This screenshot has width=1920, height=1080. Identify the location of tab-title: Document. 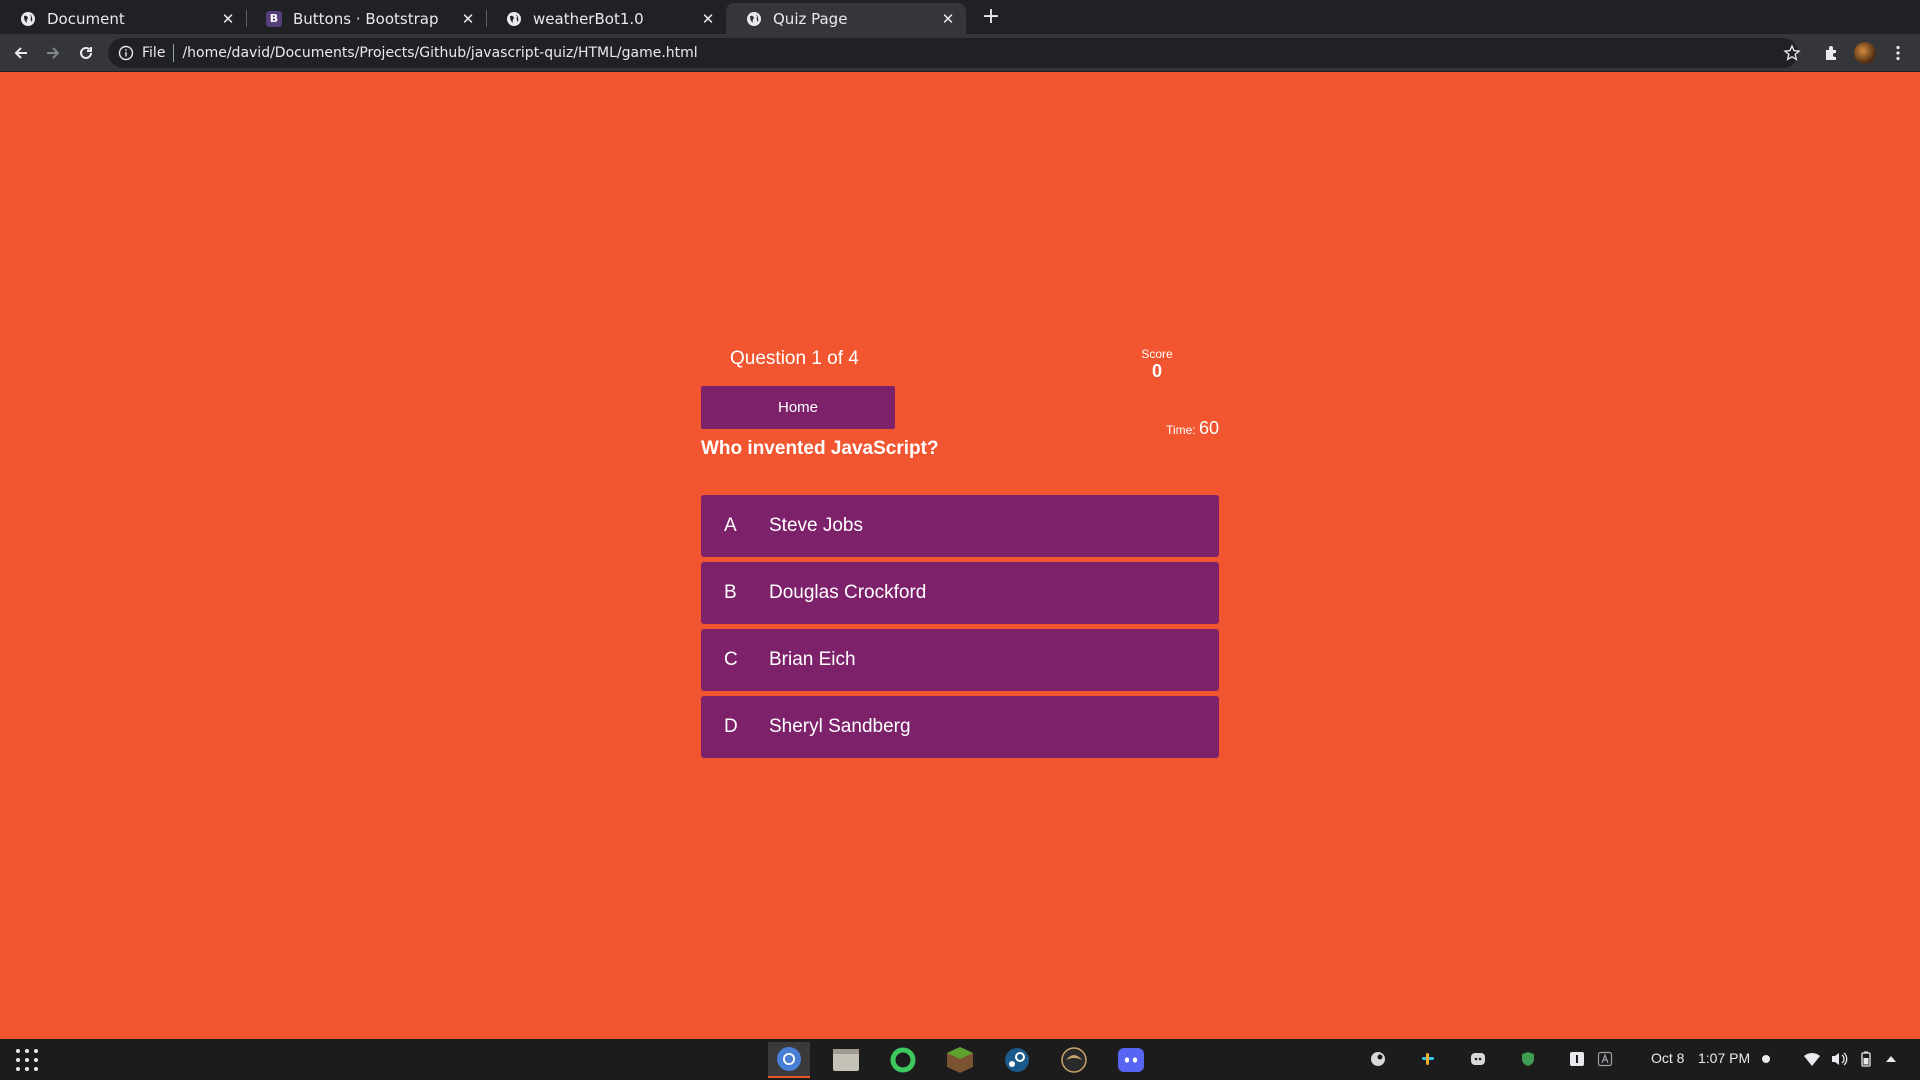
(86, 18).